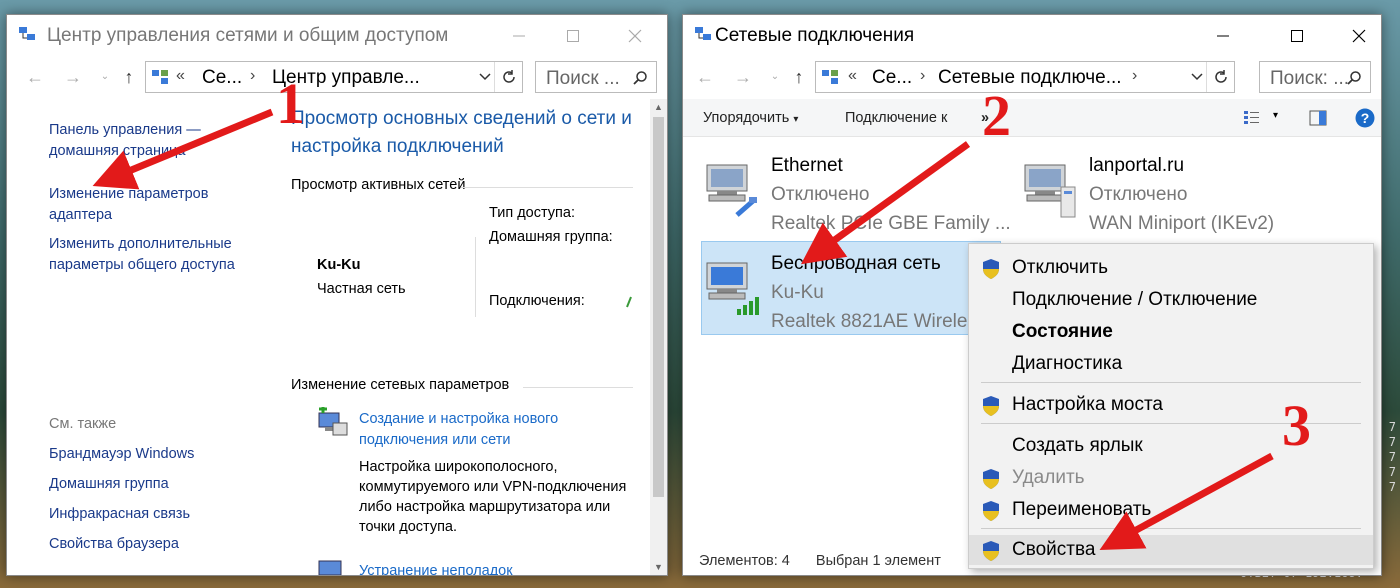 This screenshot has height=588, width=1400. Describe the element at coordinates (361, 289) in the screenshot. I see `network-type: Частная сеть` at that location.